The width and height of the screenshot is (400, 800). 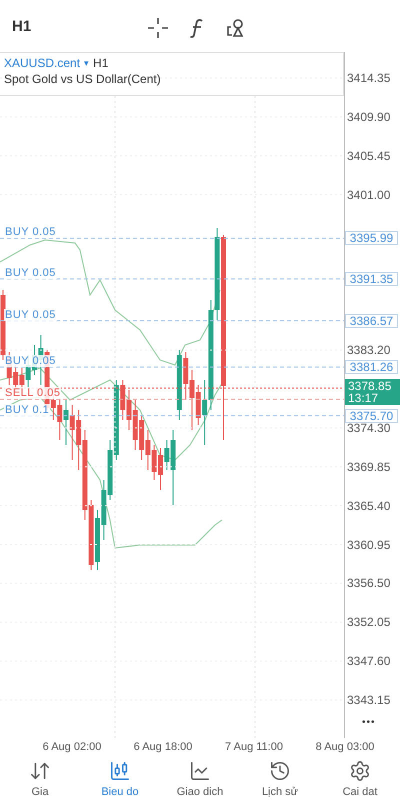 I want to click on history-icon, so click(x=280, y=771).